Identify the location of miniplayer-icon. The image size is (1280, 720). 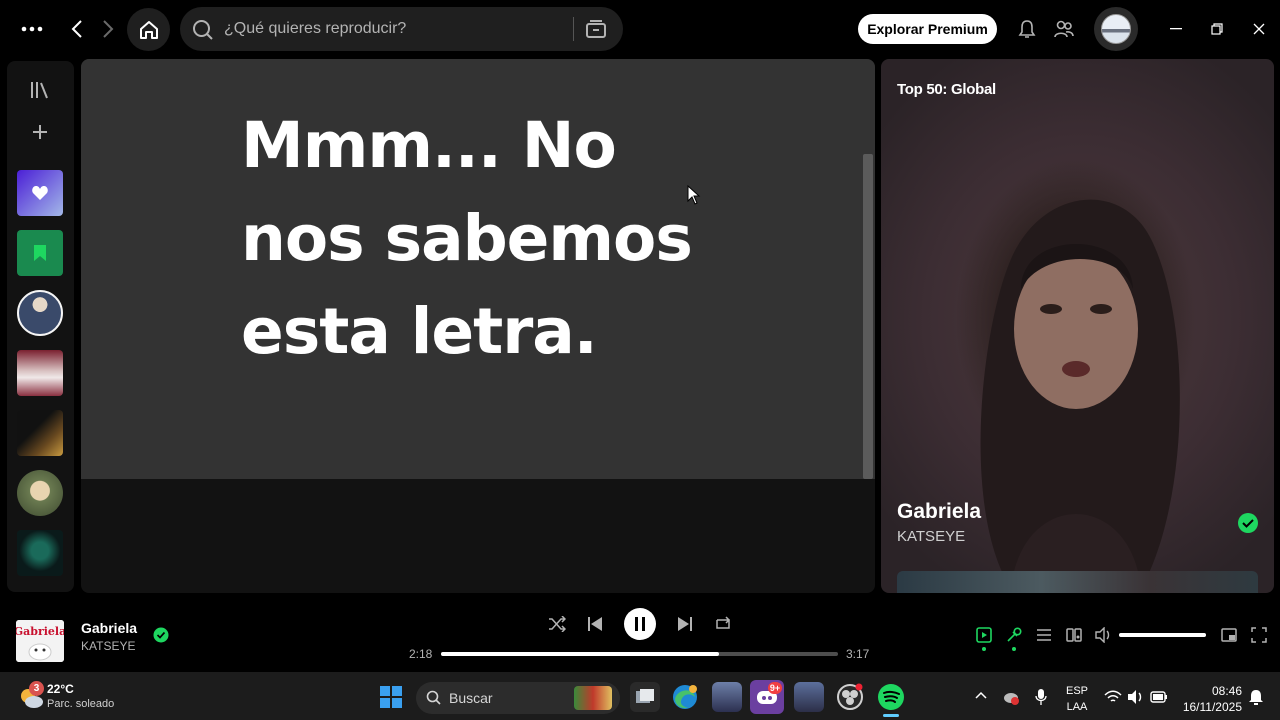
(1229, 635).